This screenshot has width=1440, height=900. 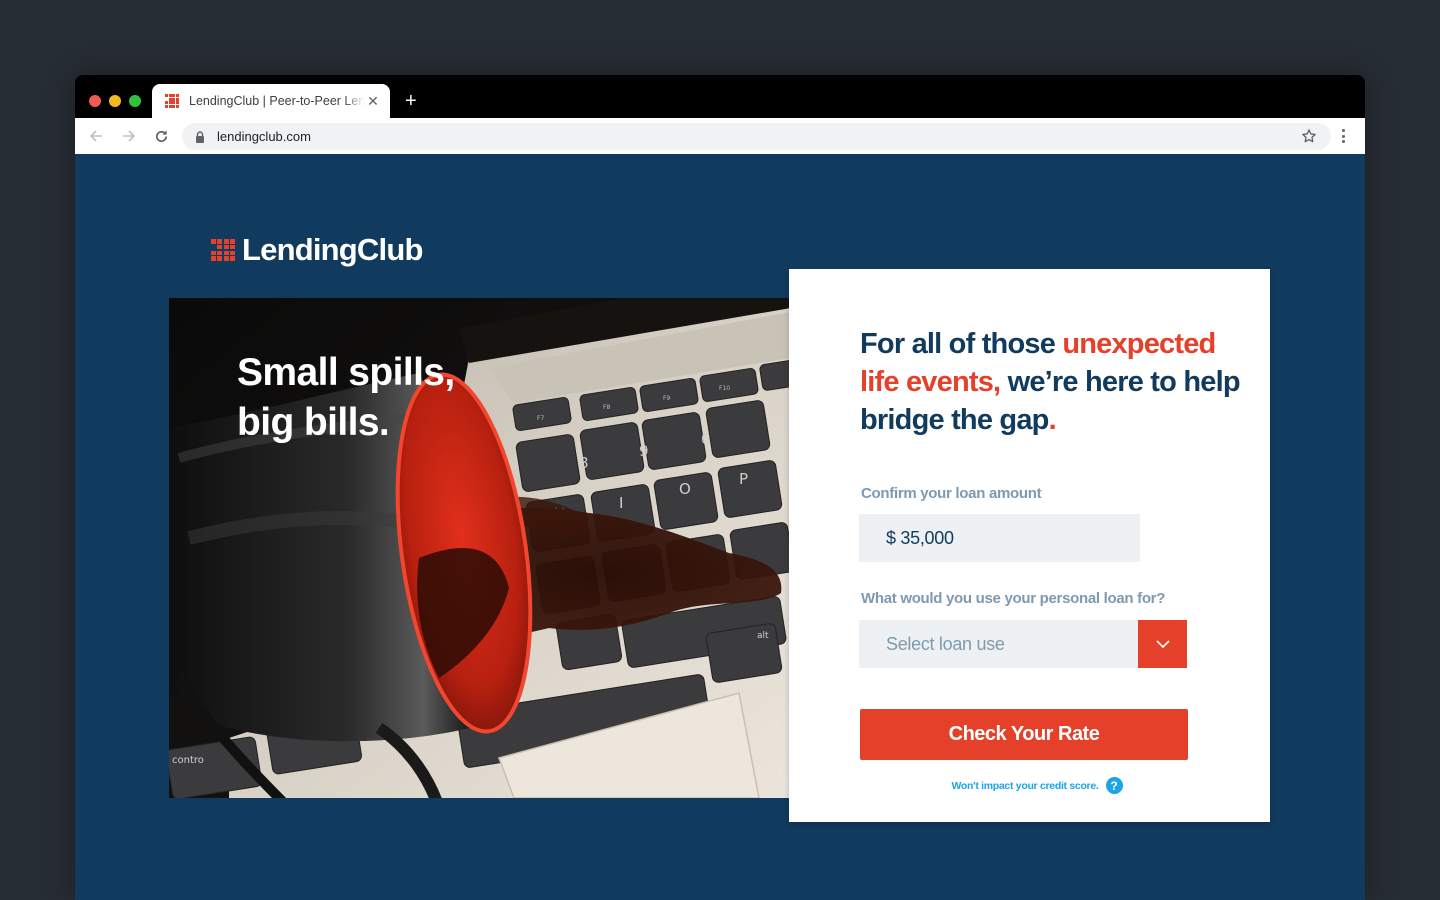 I want to click on browser-toolbar: lendingclub.com, so click(x=720, y=136).